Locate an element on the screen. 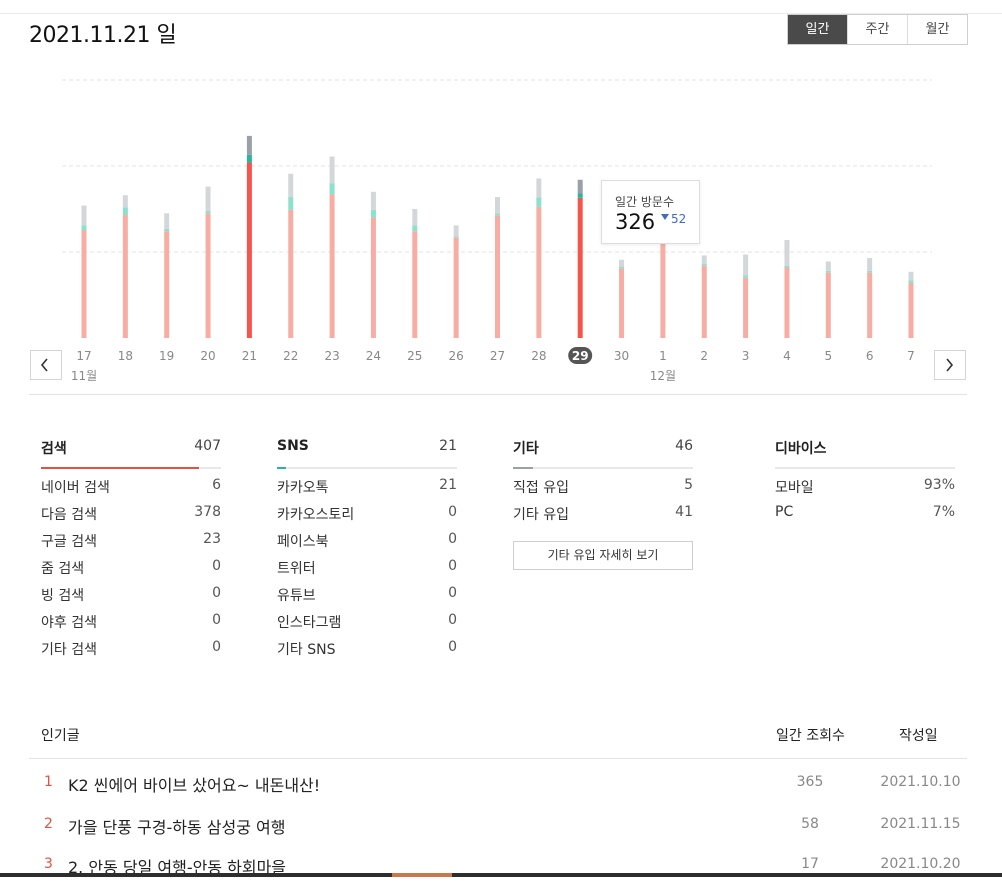  popular-rank: 3 is located at coordinates (48, 864).